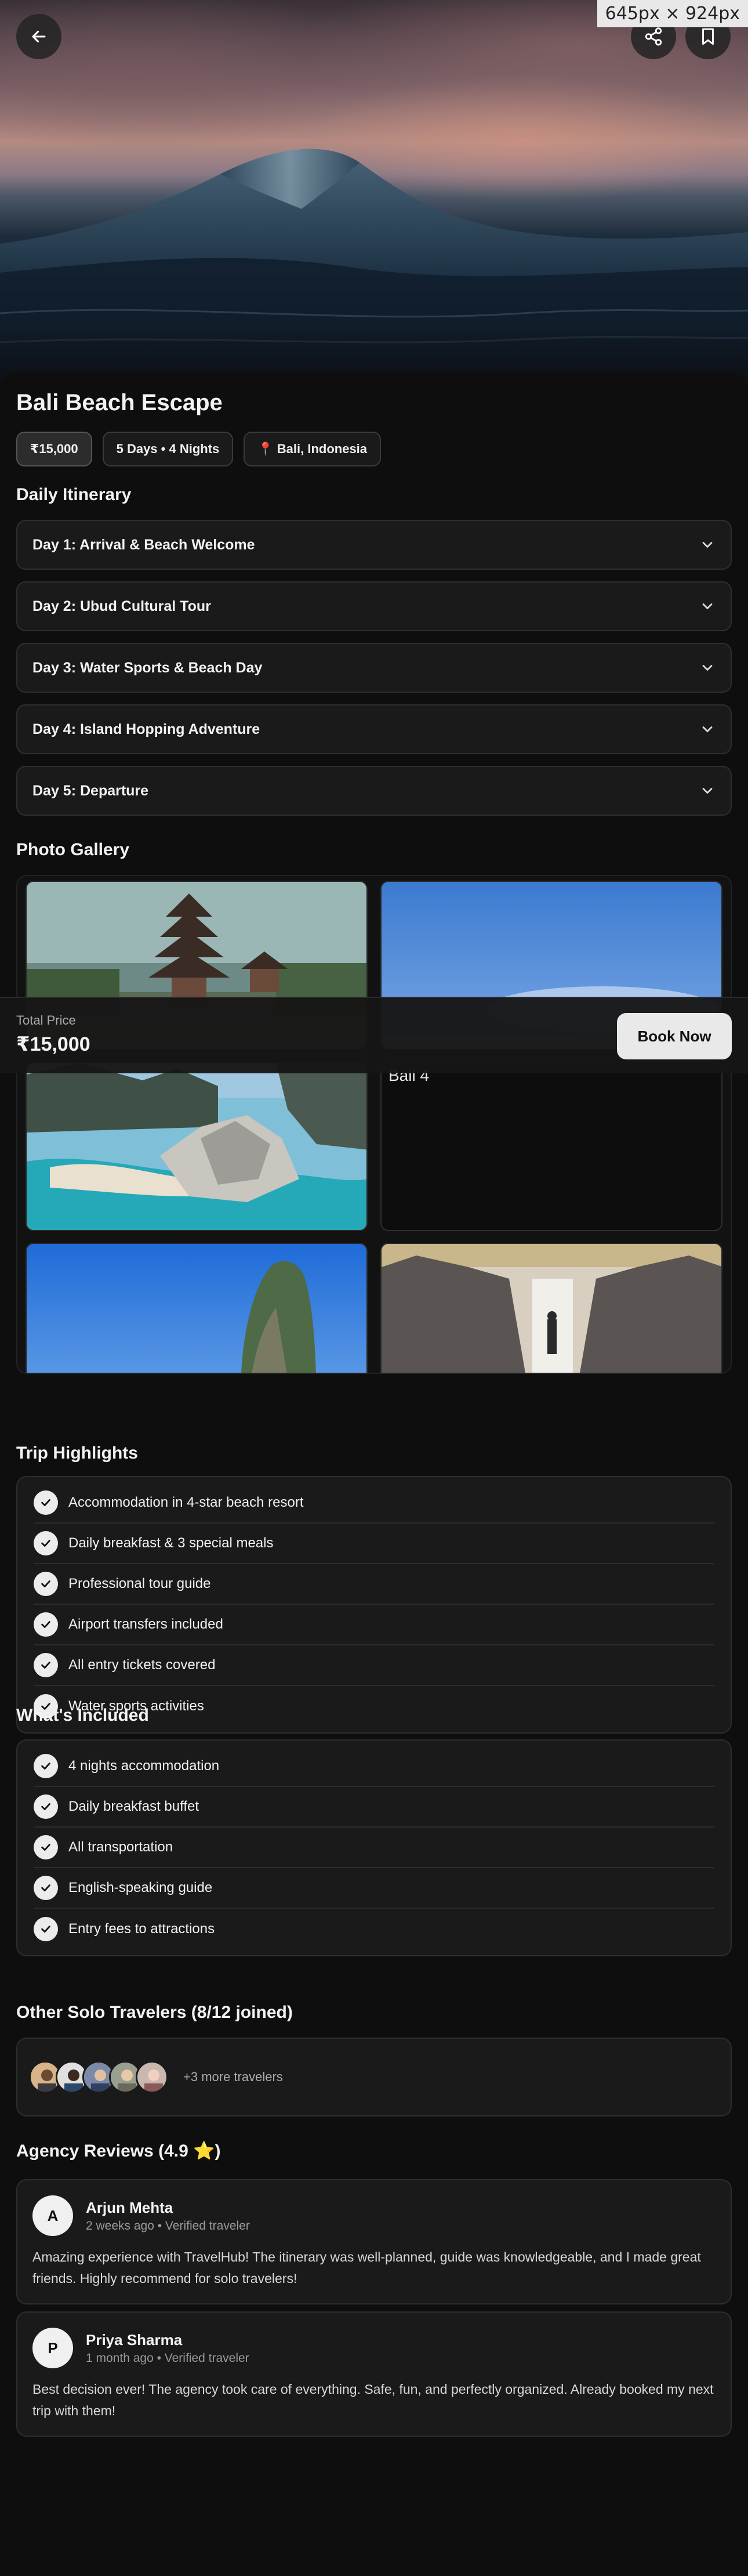  Describe the element at coordinates (374, 668) in the screenshot. I see `itinerary-day-3: Day 3: Water Sports & Beach Day` at that location.